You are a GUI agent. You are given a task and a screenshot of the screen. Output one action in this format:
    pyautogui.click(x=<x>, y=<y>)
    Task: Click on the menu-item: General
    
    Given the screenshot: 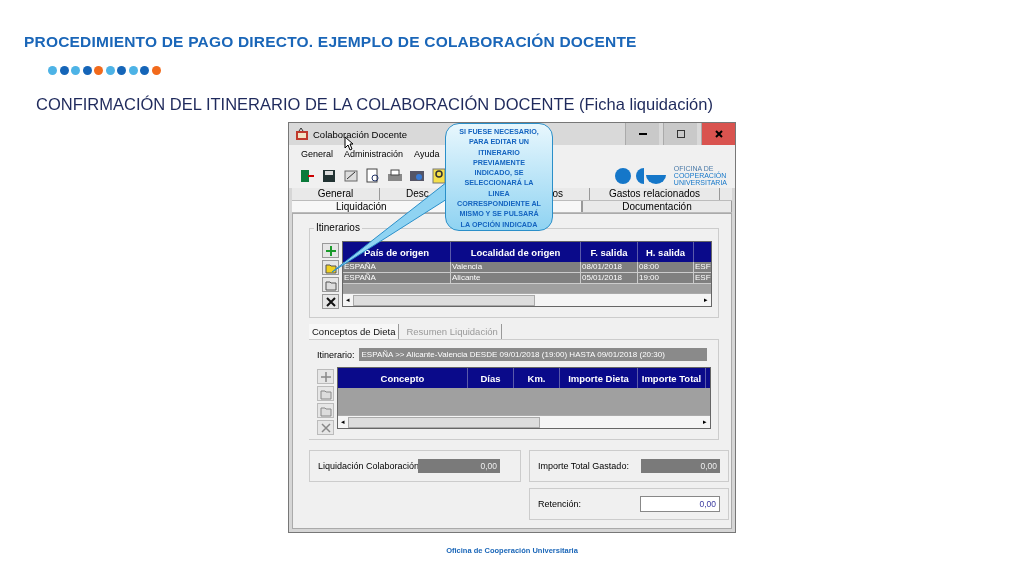 What is the action you would take?
    pyautogui.click(x=317, y=154)
    